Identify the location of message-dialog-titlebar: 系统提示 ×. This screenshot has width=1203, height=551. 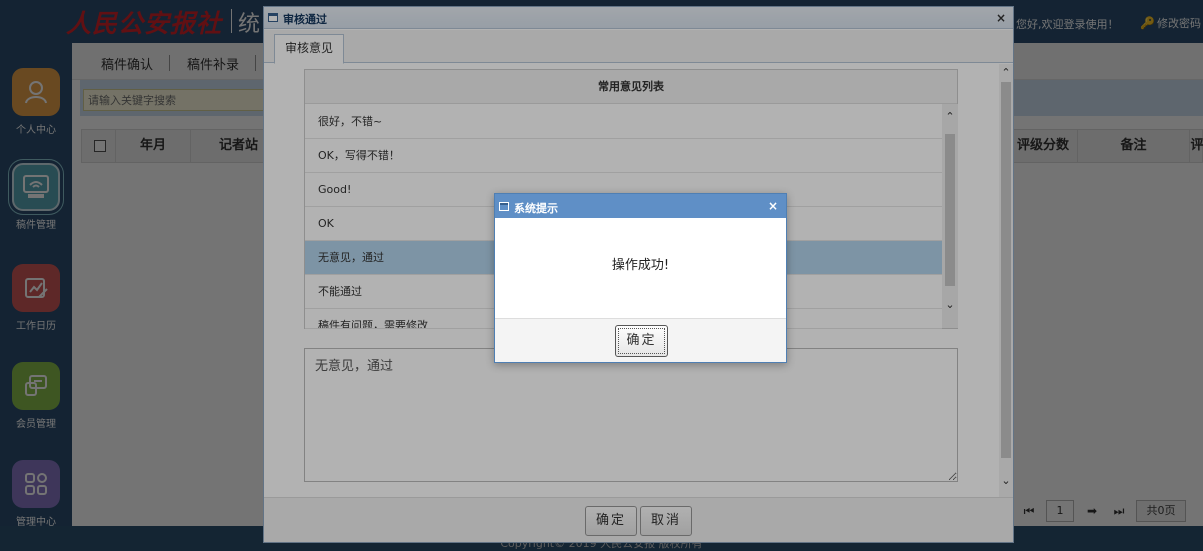
(640, 206).